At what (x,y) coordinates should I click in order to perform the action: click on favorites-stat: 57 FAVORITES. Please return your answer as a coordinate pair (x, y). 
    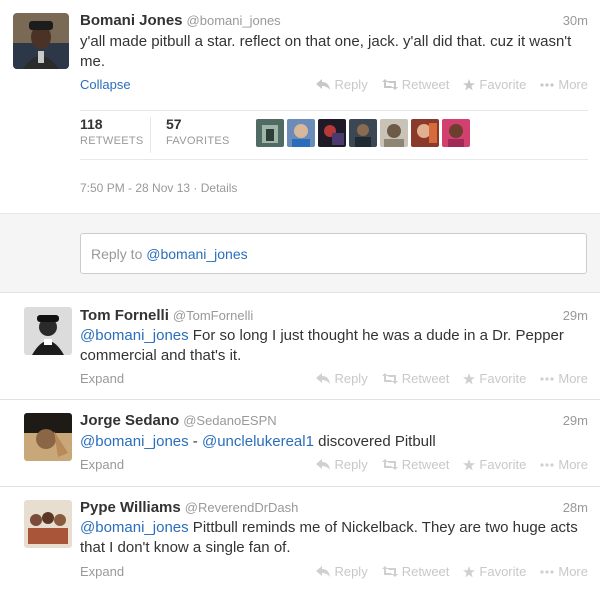
    Looking at the image, I should click on (198, 131).